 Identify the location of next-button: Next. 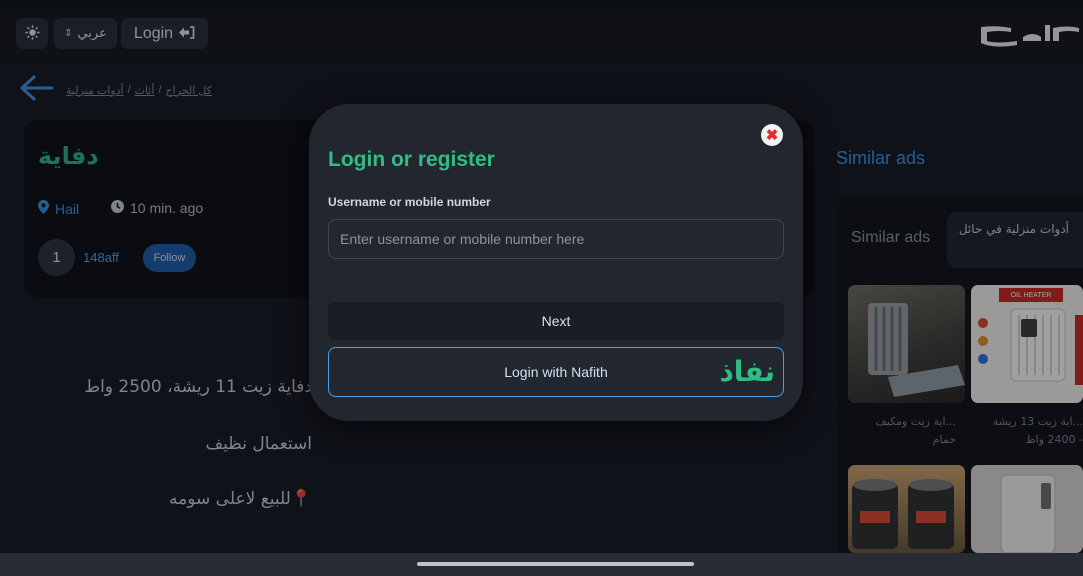
(556, 321).